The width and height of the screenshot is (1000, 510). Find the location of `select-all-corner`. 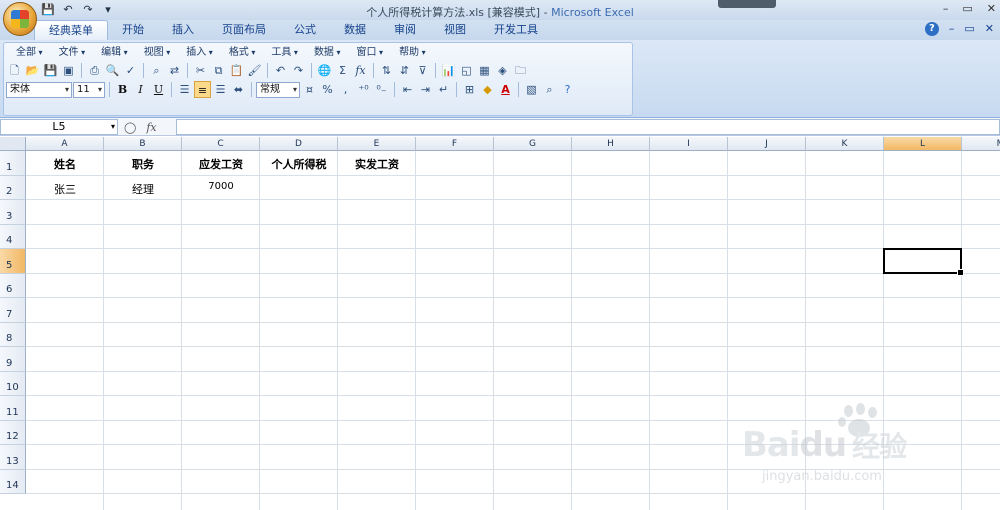

select-all-corner is located at coordinates (13, 144).